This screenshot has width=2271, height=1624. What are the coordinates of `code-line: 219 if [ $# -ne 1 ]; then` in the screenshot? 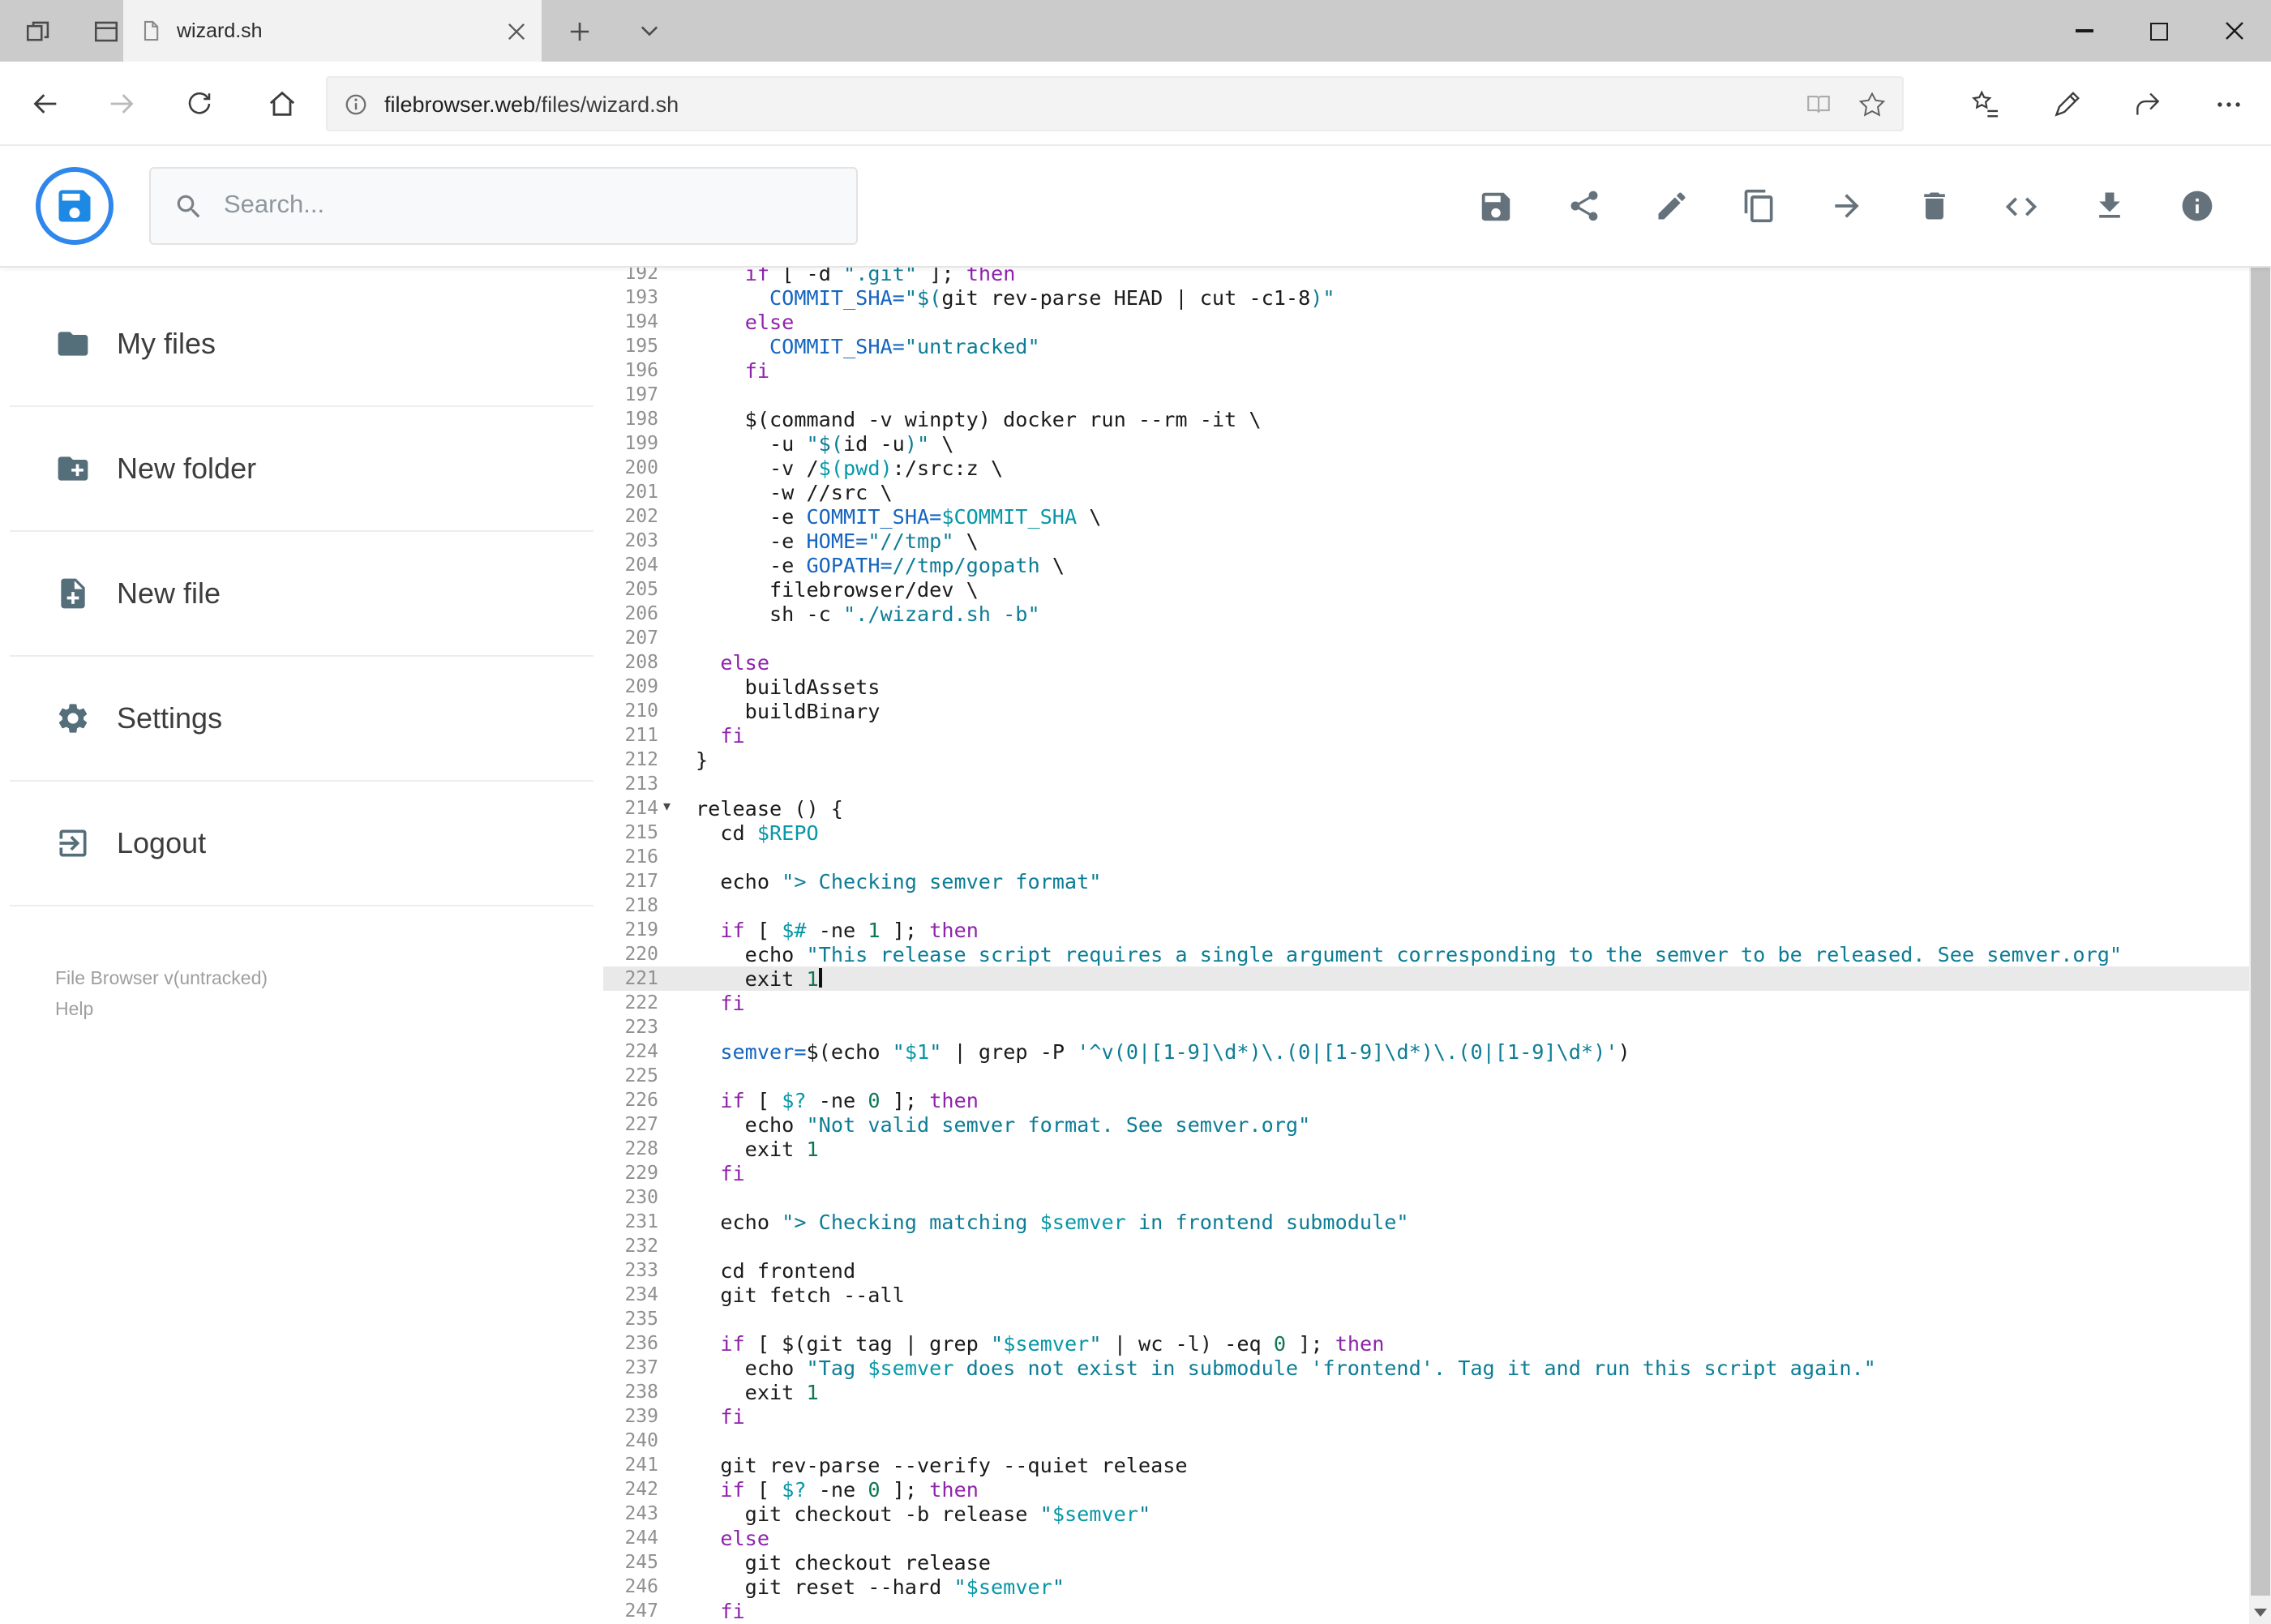 It's located at (1425, 929).